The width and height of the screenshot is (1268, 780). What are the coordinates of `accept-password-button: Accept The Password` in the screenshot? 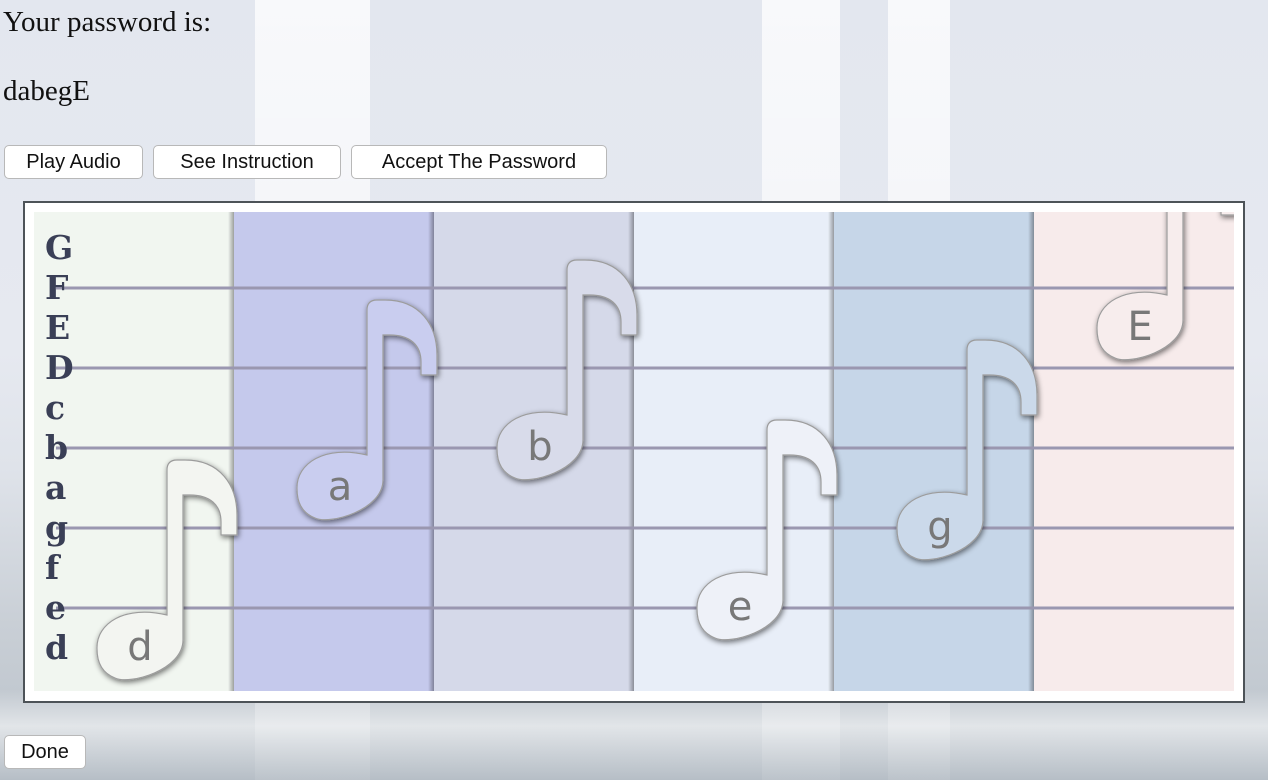 It's located at (479, 162).